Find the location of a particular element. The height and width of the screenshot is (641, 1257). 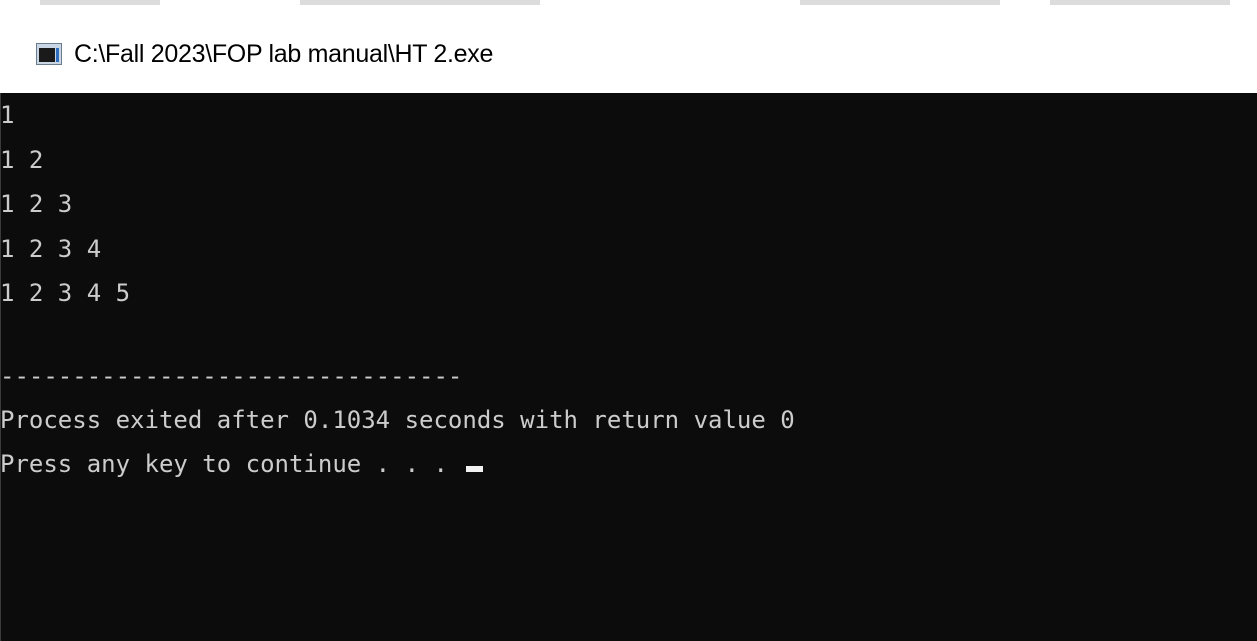

console-line: 1 2 3 is located at coordinates (36, 204).